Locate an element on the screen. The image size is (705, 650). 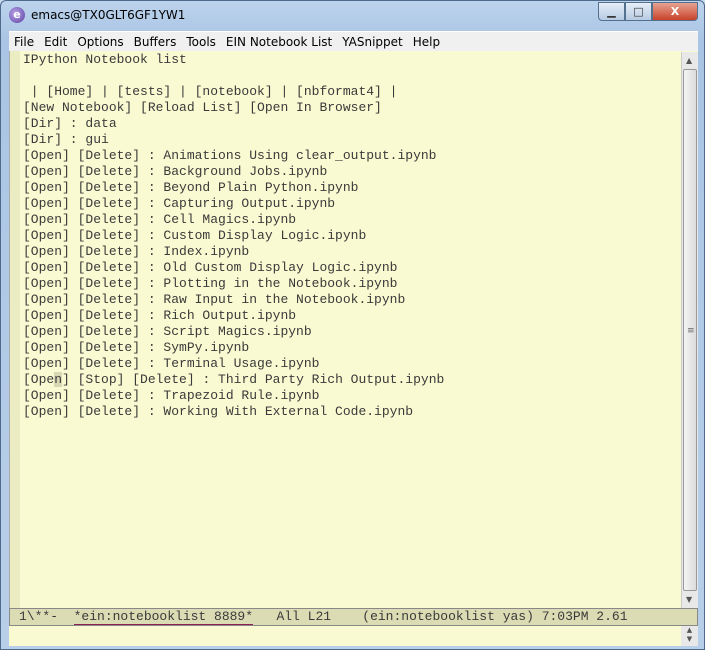
minibuffer: ▲ ▼ is located at coordinates (353, 636).